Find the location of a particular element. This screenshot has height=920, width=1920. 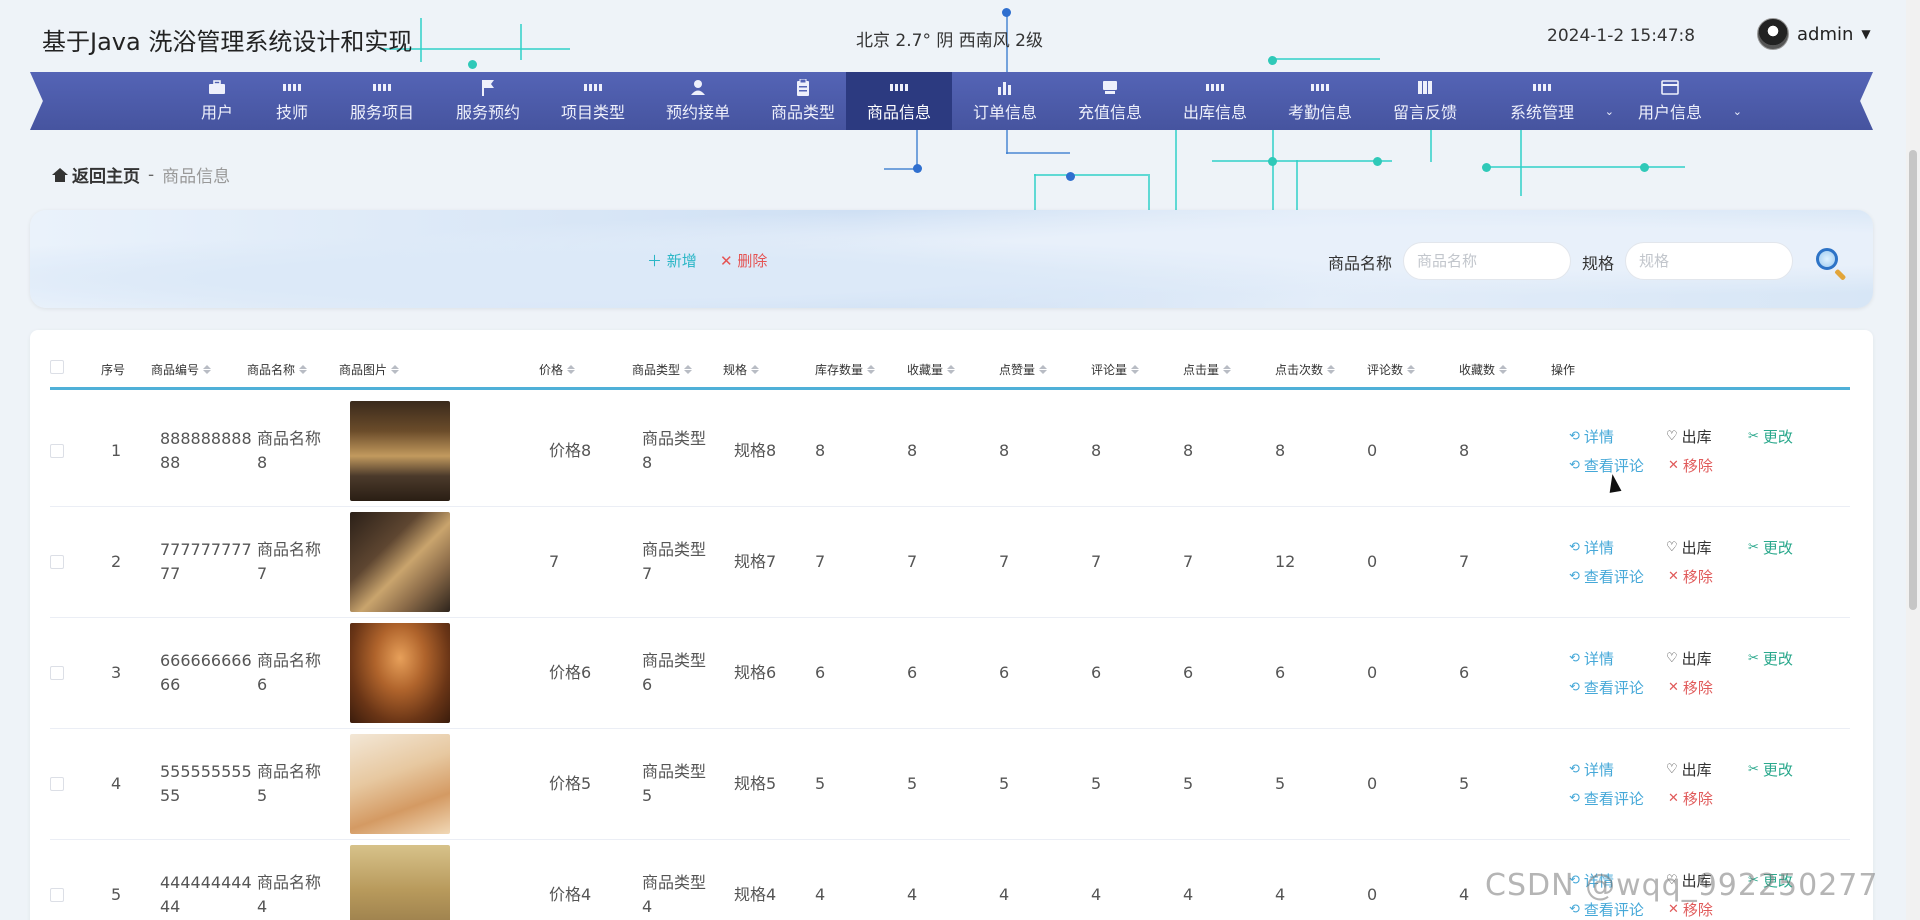

goods-code-line: 77 is located at coordinates (170, 573).